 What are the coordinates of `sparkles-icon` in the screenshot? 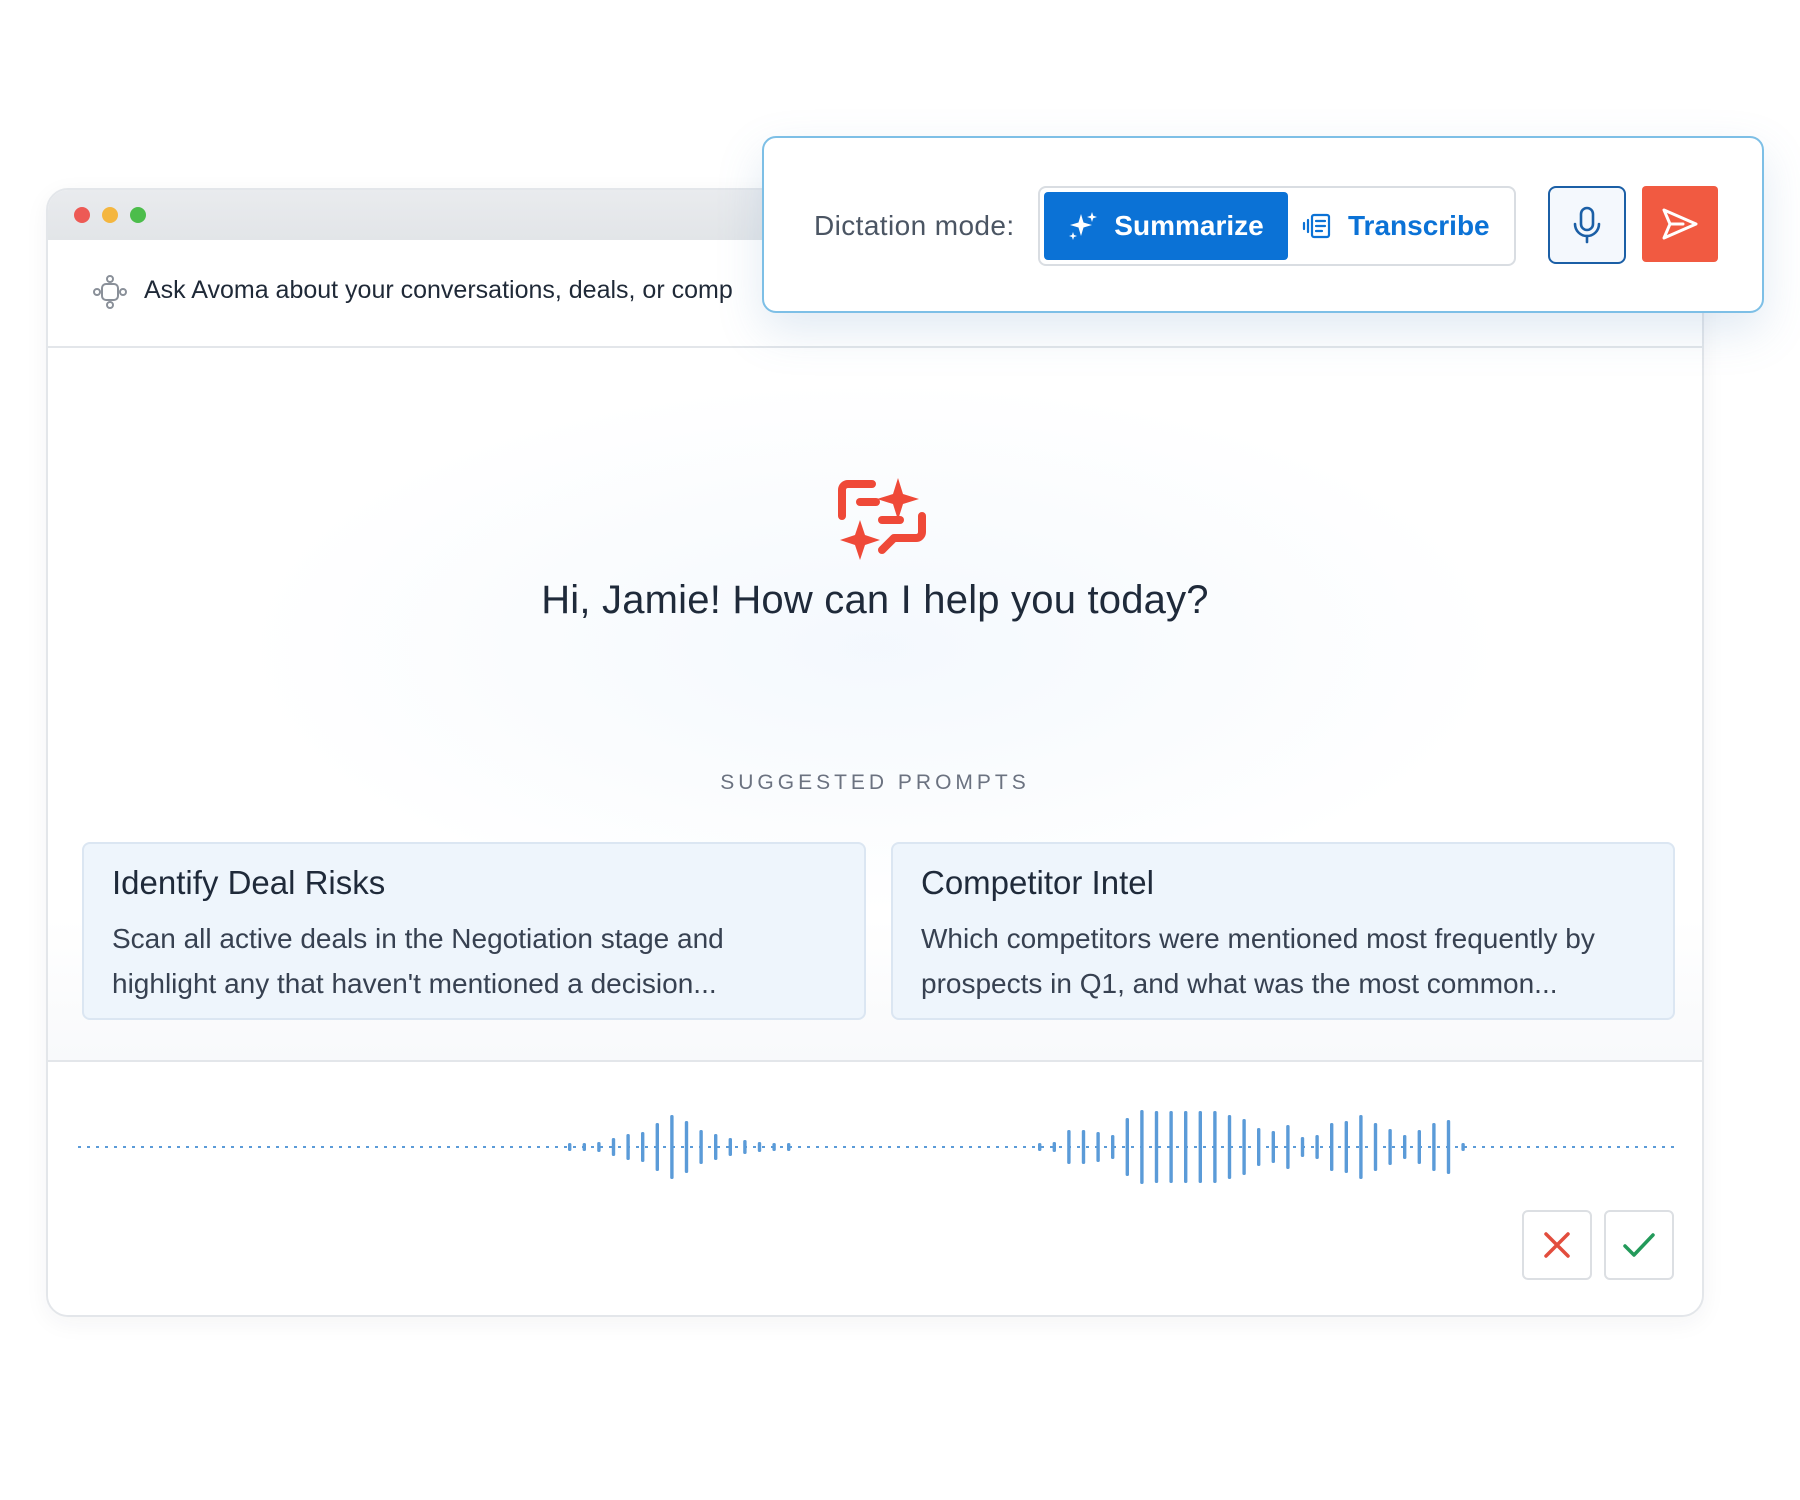 It's located at (1083, 226).